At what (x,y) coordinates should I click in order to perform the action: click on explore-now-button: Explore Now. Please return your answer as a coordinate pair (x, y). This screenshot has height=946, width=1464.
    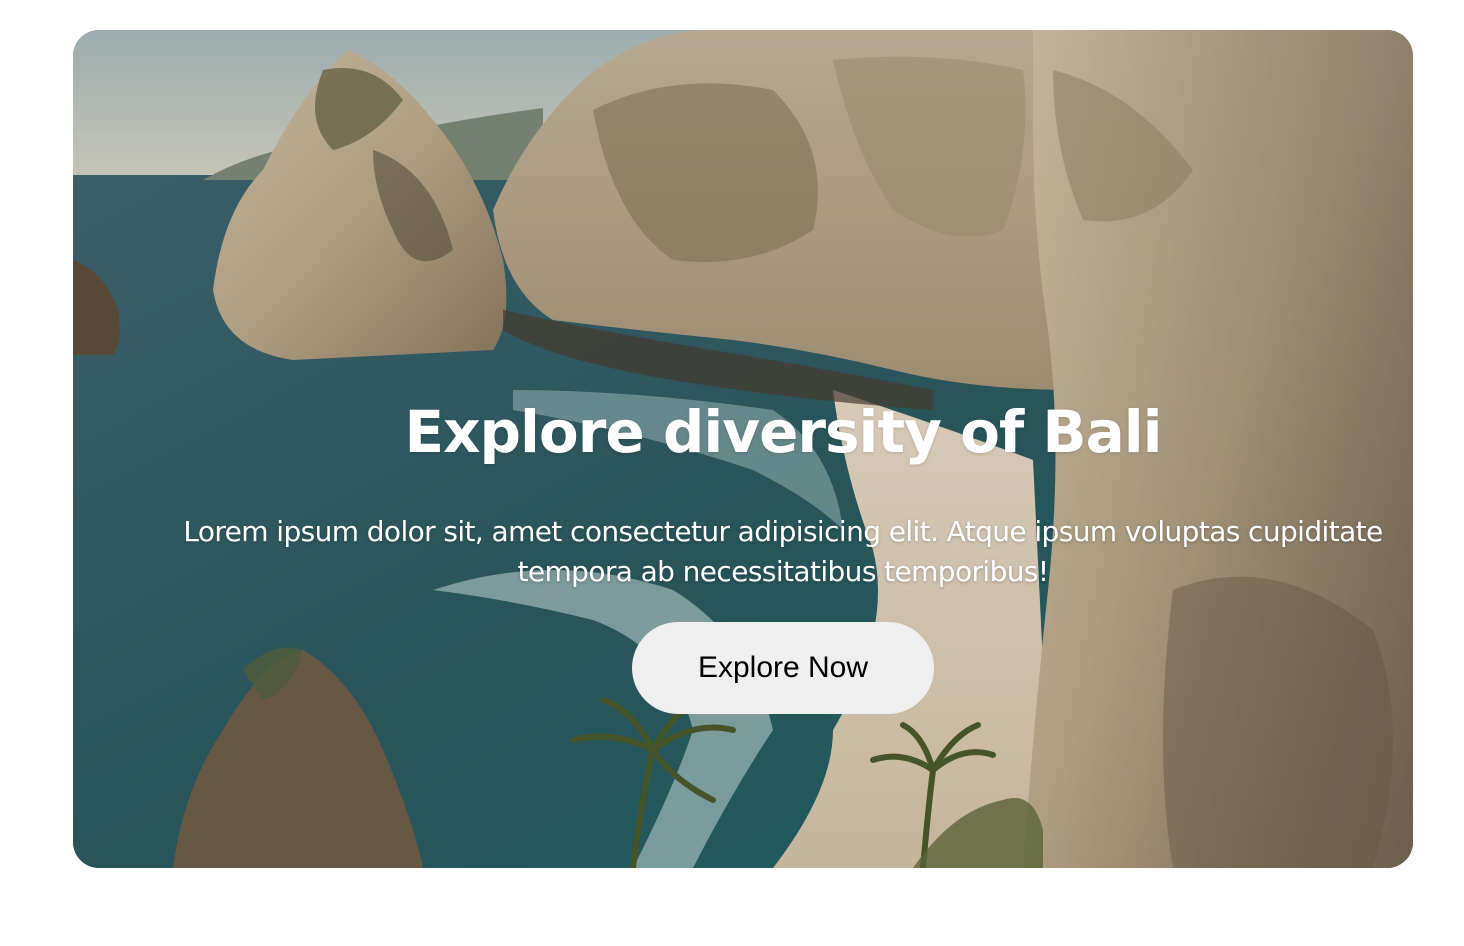
    Looking at the image, I should click on (783, 668).